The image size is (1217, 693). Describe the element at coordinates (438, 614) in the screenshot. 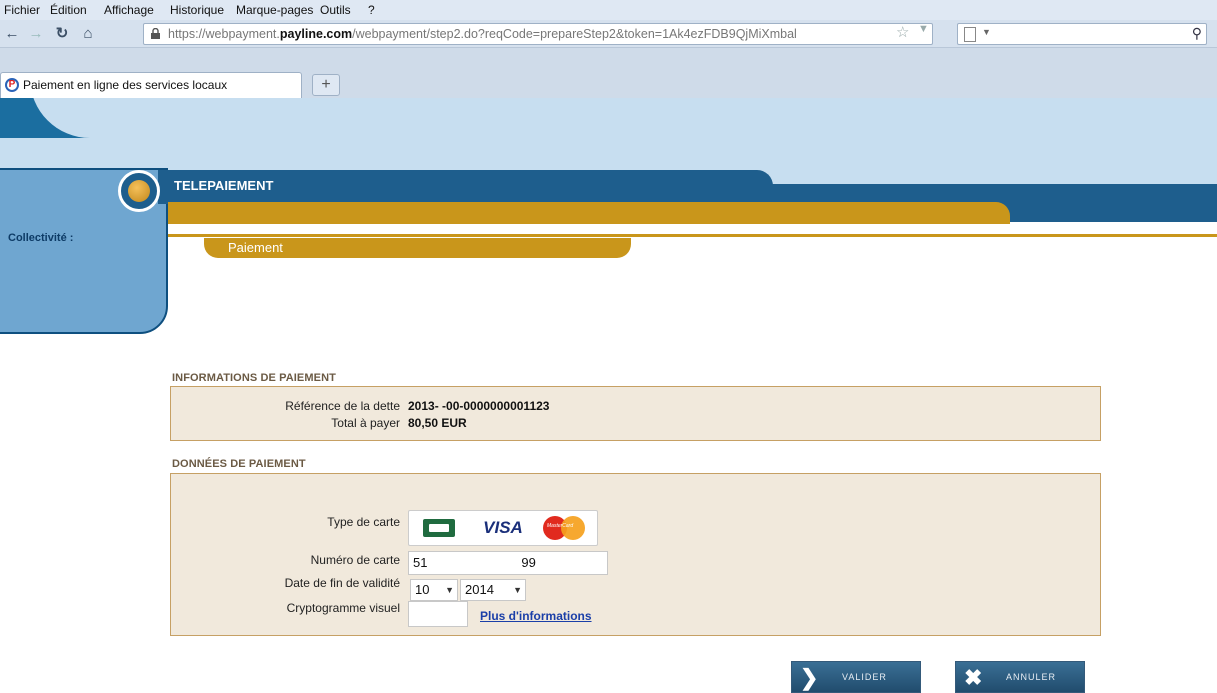

I see `cvv-input` at that location.